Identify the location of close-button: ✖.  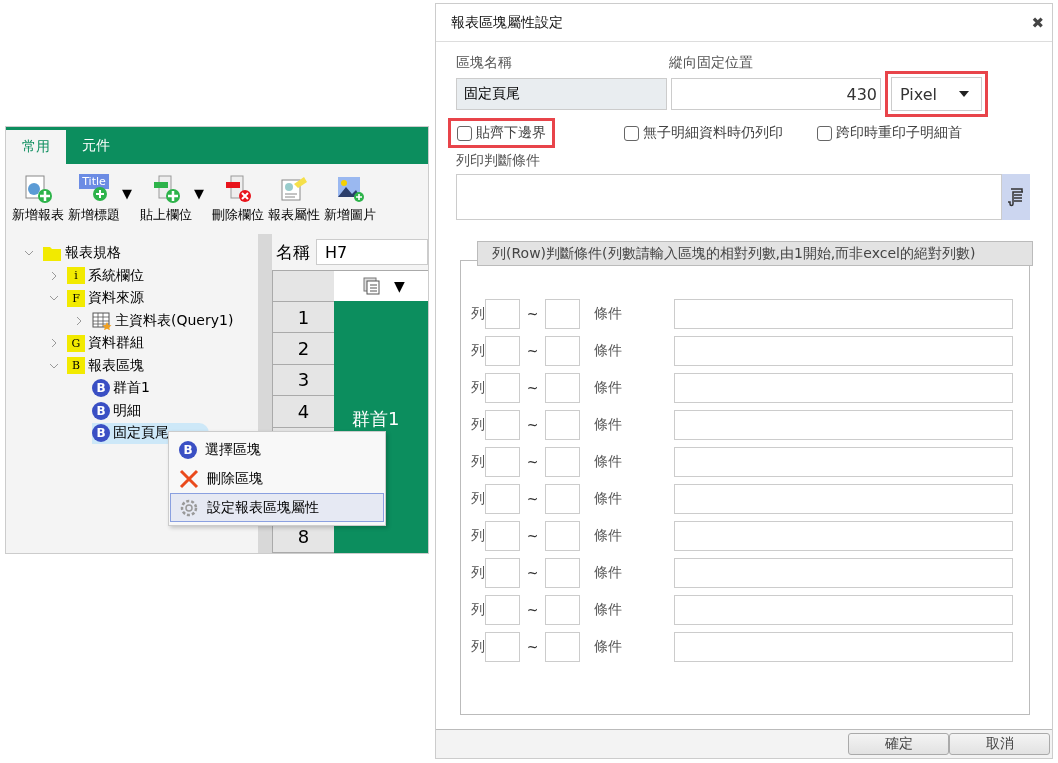
(1037, 22).